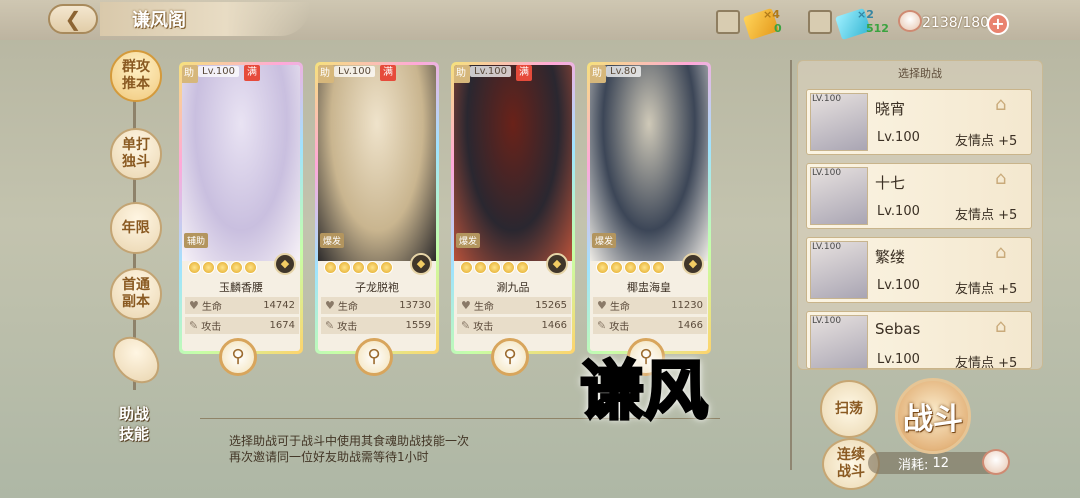 The image size is (1080, 498). Describe the element at coordinates (933, 419) in the screenshot. I see `battle-label: 战斗` at that location.